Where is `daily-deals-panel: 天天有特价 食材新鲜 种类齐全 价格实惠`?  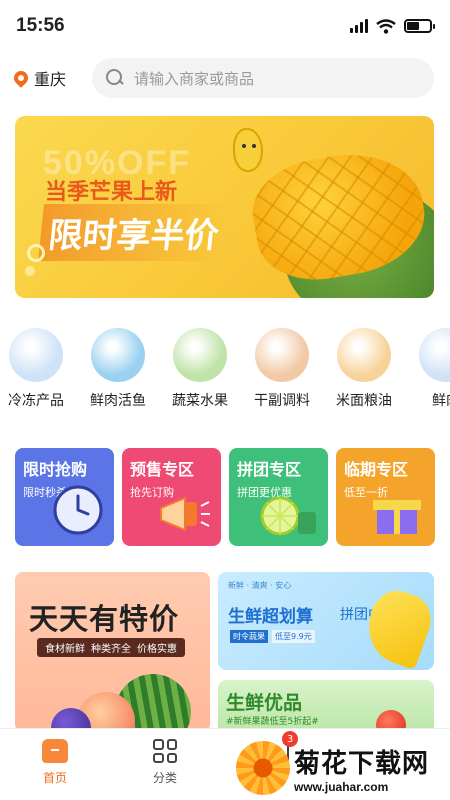 daily-deals-panel: 天天有特价 食材新鲜 种类齐全 价格实惠 is located at coordinates (112, 652).